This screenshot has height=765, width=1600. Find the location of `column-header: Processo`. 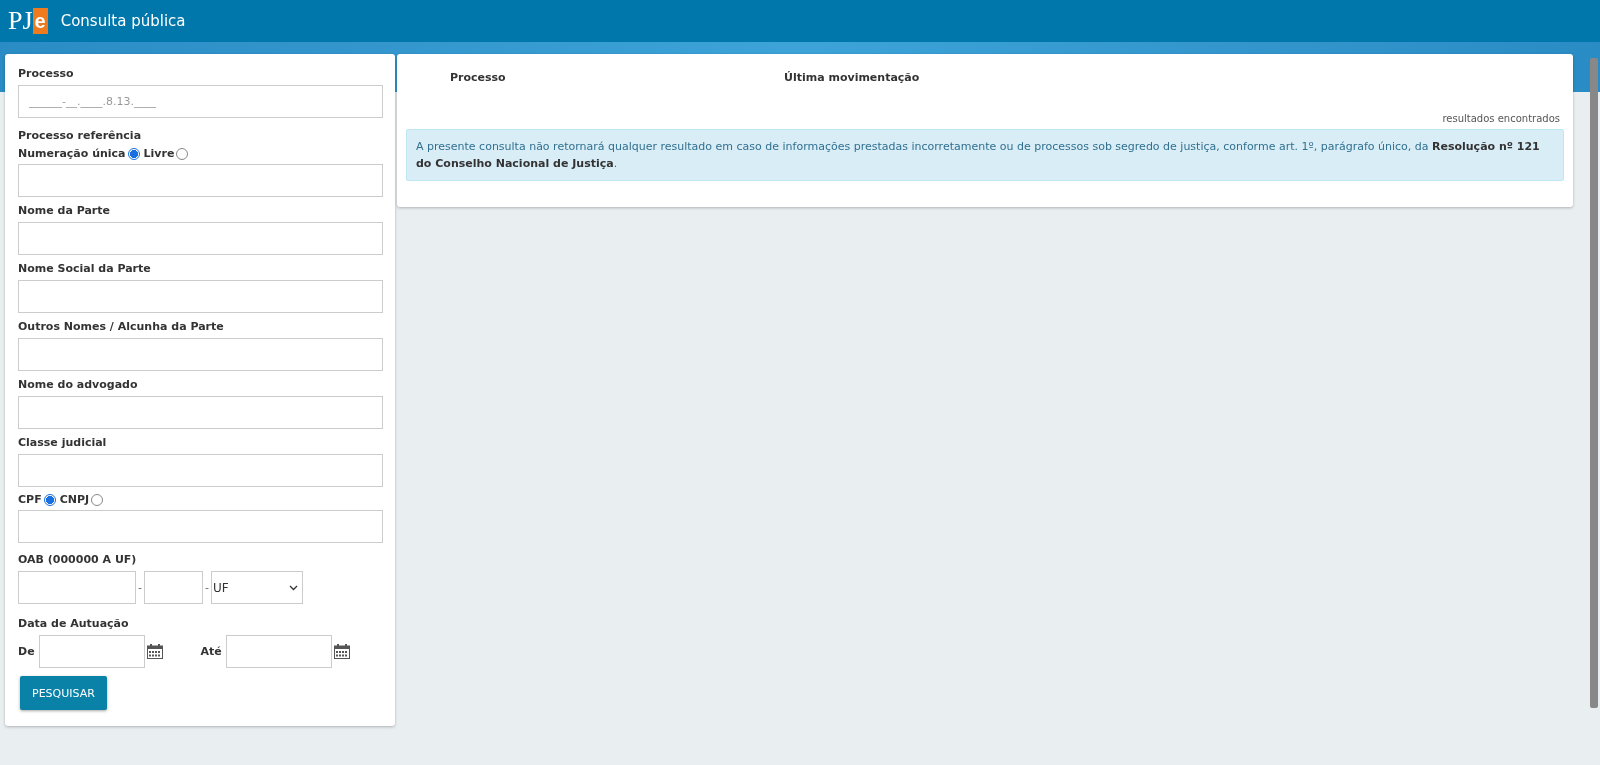

column-header: Processo is located at coordinates (478, 77).